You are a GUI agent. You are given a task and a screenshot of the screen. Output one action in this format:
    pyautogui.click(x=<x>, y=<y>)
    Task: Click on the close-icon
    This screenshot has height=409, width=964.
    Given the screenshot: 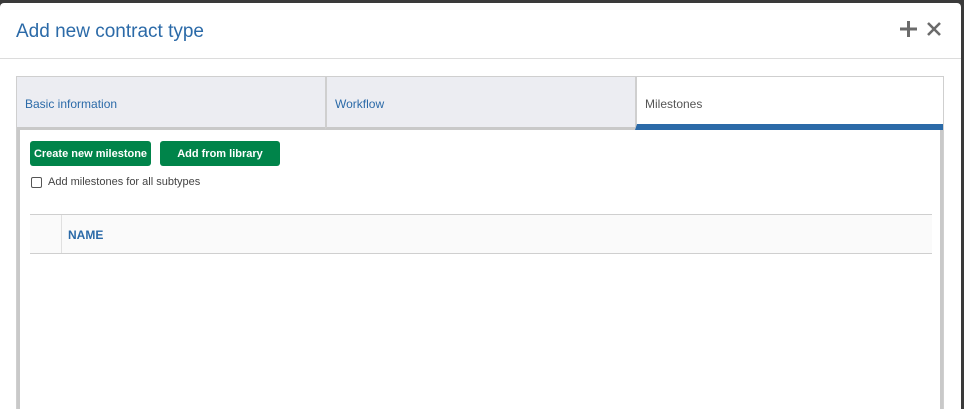 What is the action you would take?
    pyautogui.click(x=934, y=29)
    